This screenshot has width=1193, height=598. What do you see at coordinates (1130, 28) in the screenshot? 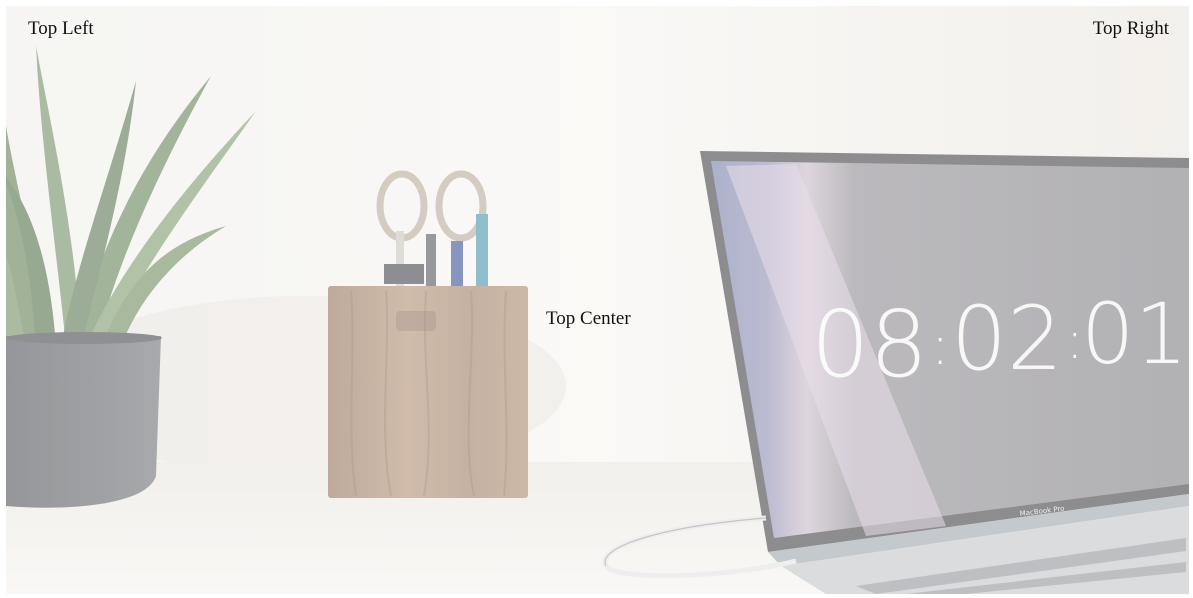
I see `caption-top-right: Top Right` at bounding box center [1130, 28].